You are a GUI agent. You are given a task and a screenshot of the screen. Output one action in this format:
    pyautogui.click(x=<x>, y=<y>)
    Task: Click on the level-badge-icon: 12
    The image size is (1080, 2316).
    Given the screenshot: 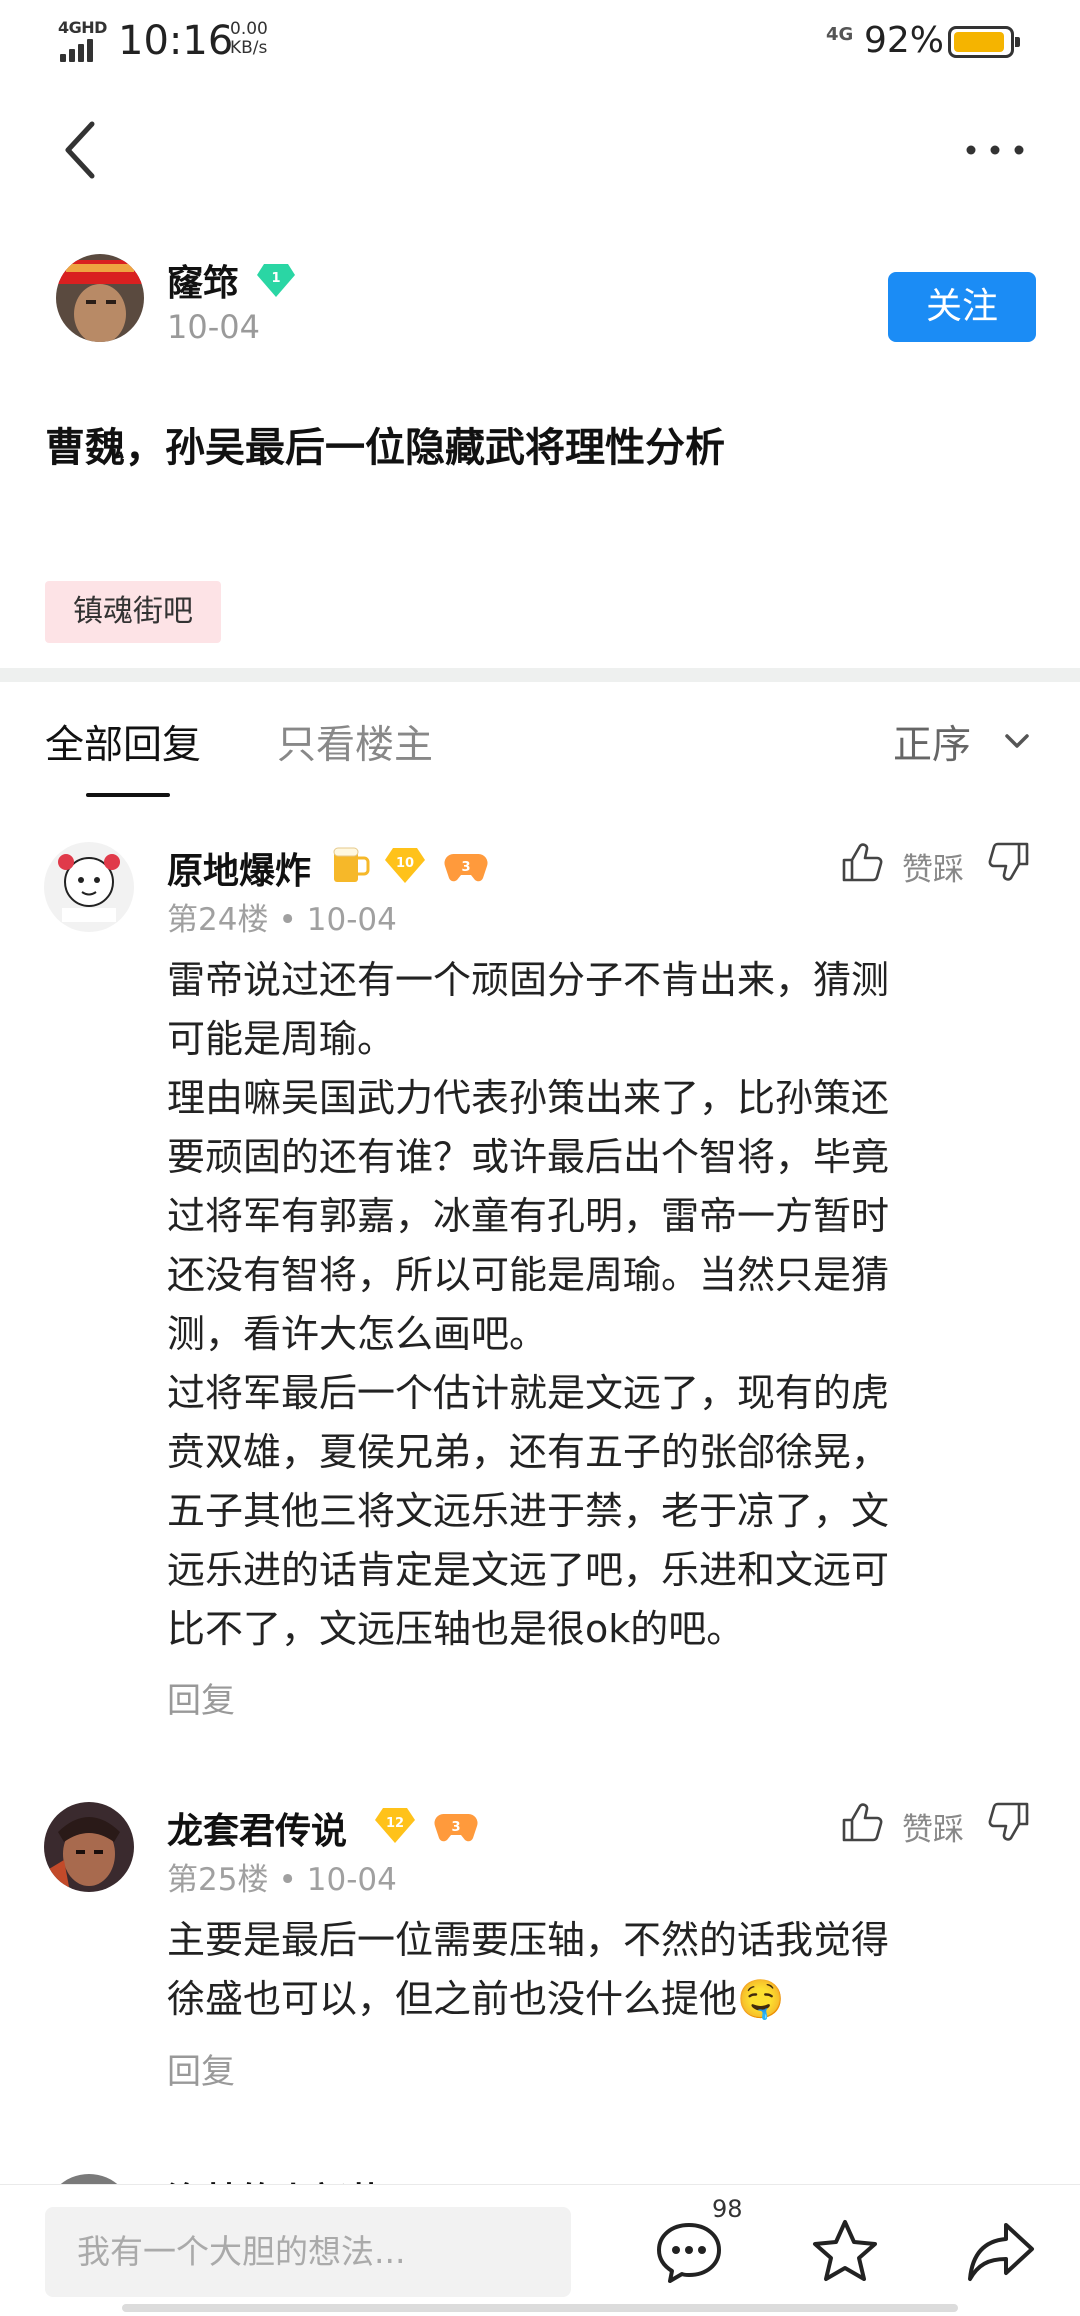 What is the action you would take?
    pyautogui.click(x=395, y=1825)
    